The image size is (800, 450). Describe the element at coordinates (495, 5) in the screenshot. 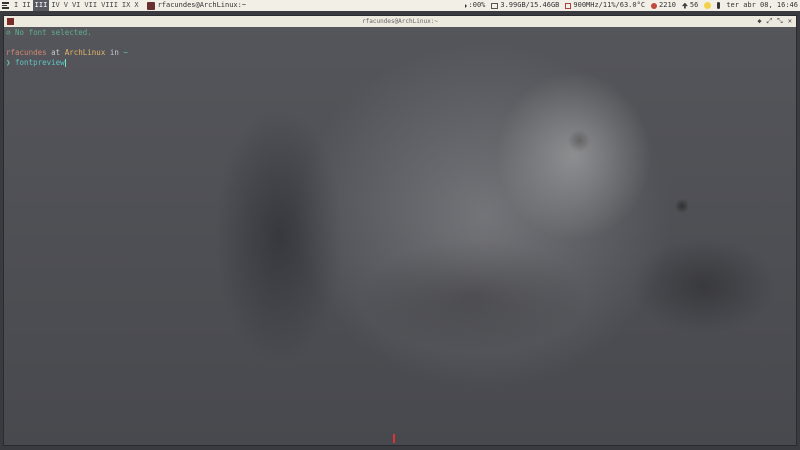

I see `memory-icon` at that location.